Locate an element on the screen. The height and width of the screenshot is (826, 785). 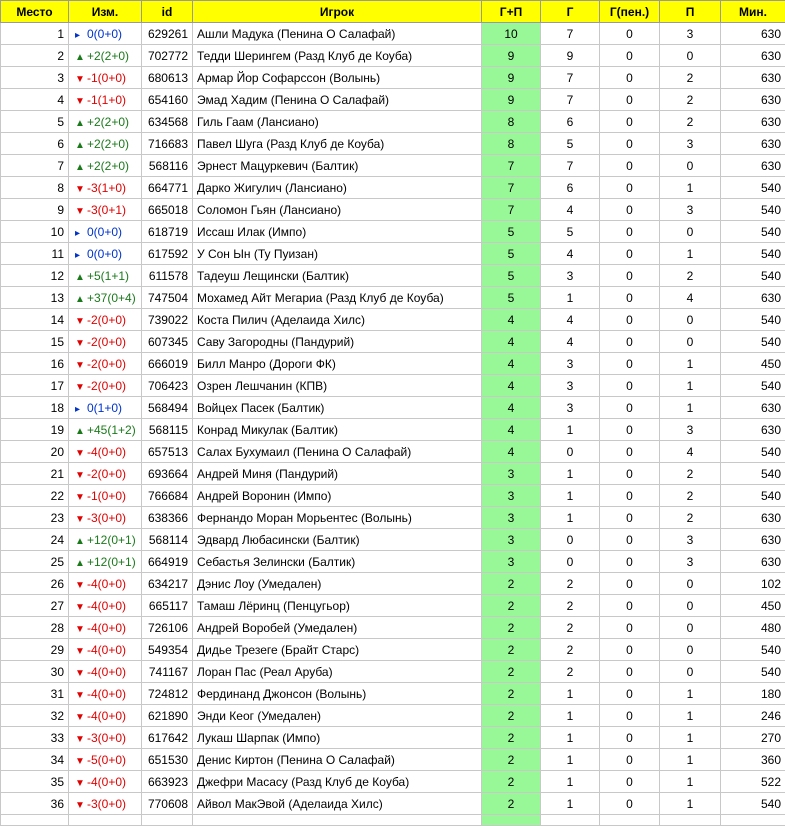
id-cell: 702772 is located at coordinates (167, 56).